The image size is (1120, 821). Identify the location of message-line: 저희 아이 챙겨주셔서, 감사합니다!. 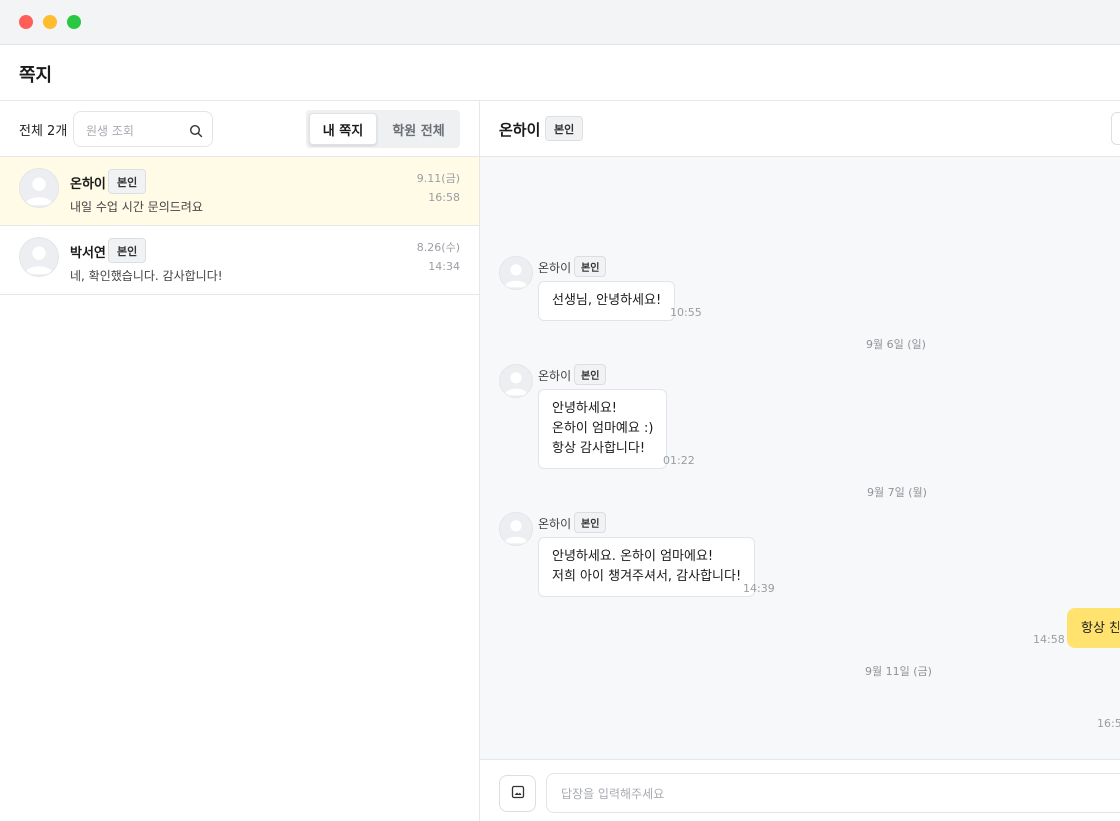
(647, 576).